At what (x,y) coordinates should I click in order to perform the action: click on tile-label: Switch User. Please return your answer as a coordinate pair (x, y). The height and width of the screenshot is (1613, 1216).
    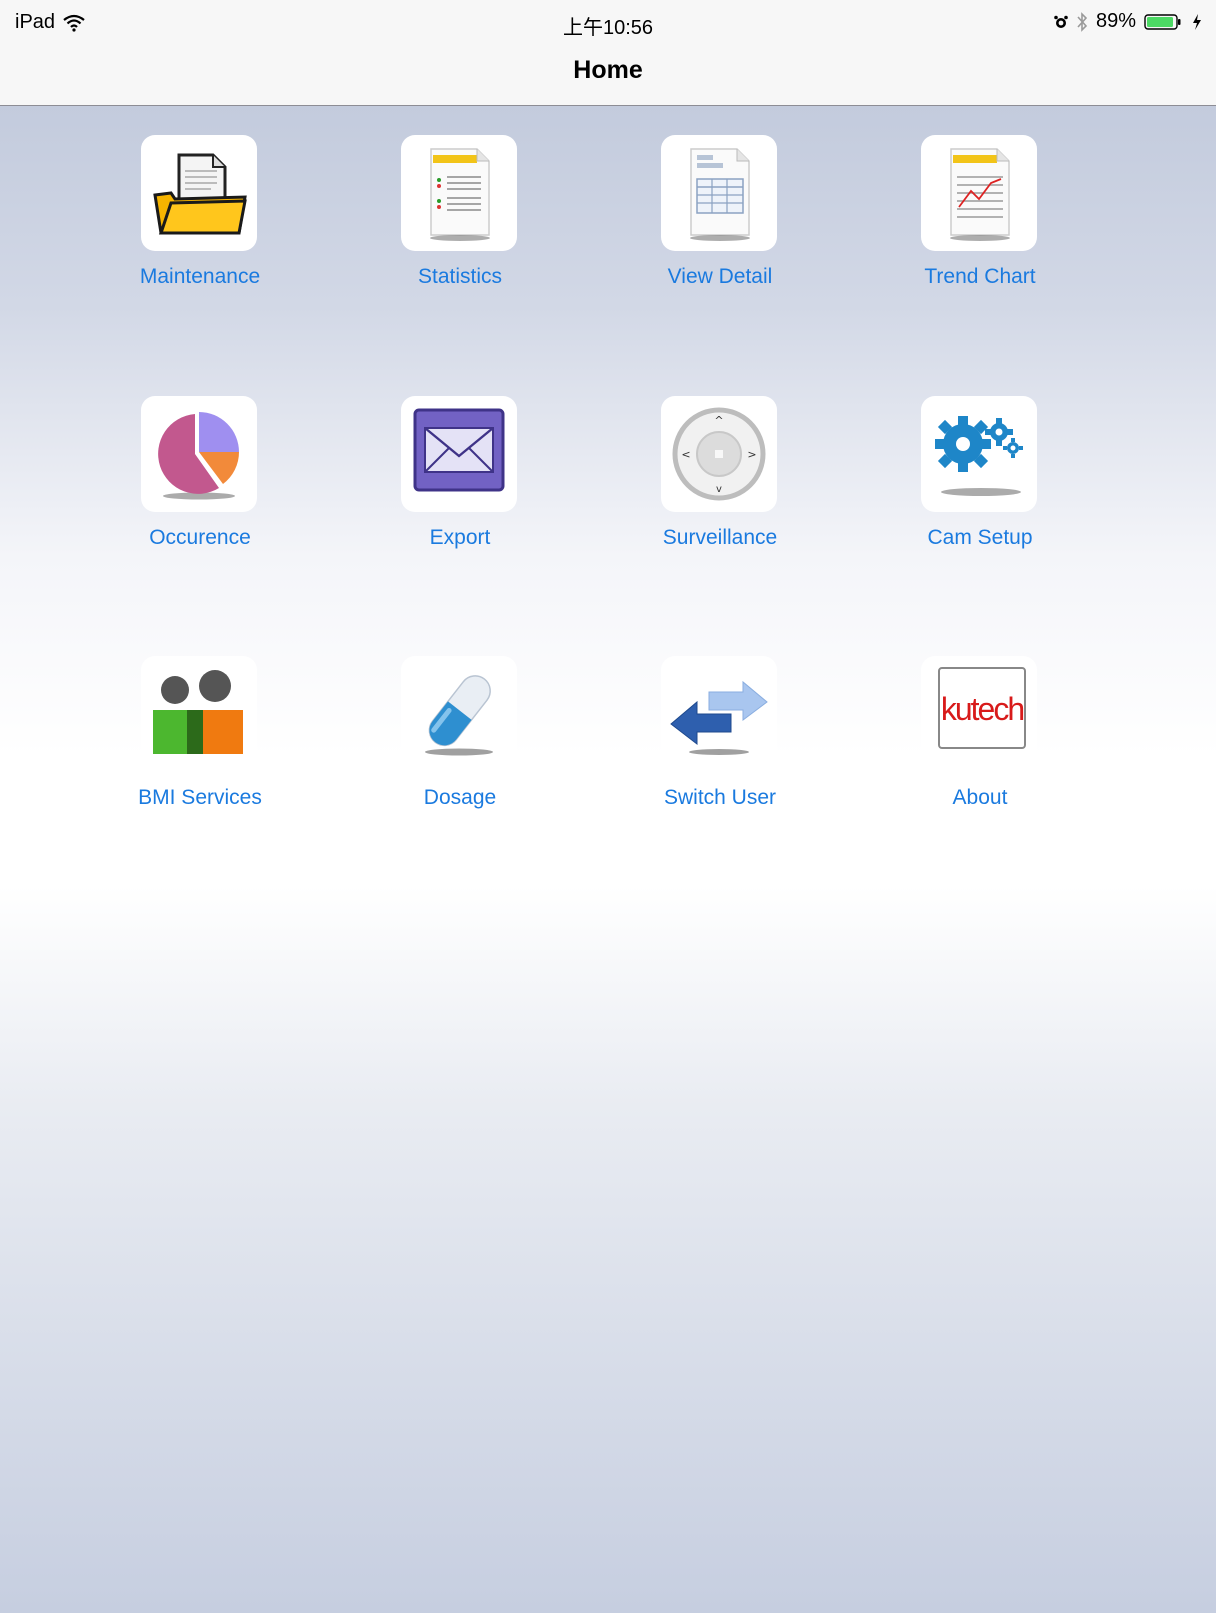
    Looking at the image, I should click on (720, 797).